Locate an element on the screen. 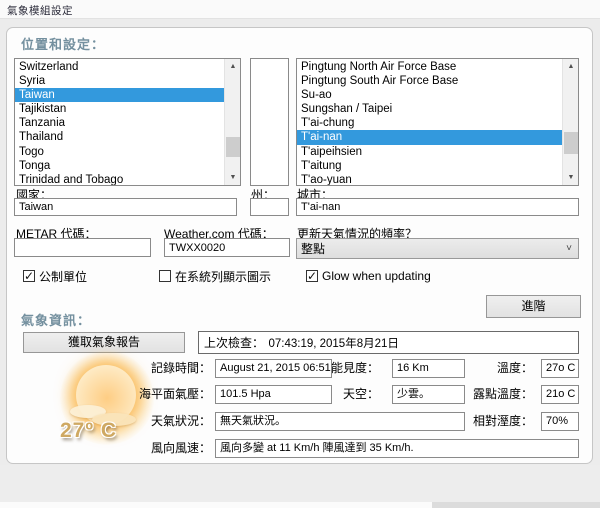  last-check-box: 上次檢查： 07:43:19, 2015年8月21日 is located at coordinates (388, 342).